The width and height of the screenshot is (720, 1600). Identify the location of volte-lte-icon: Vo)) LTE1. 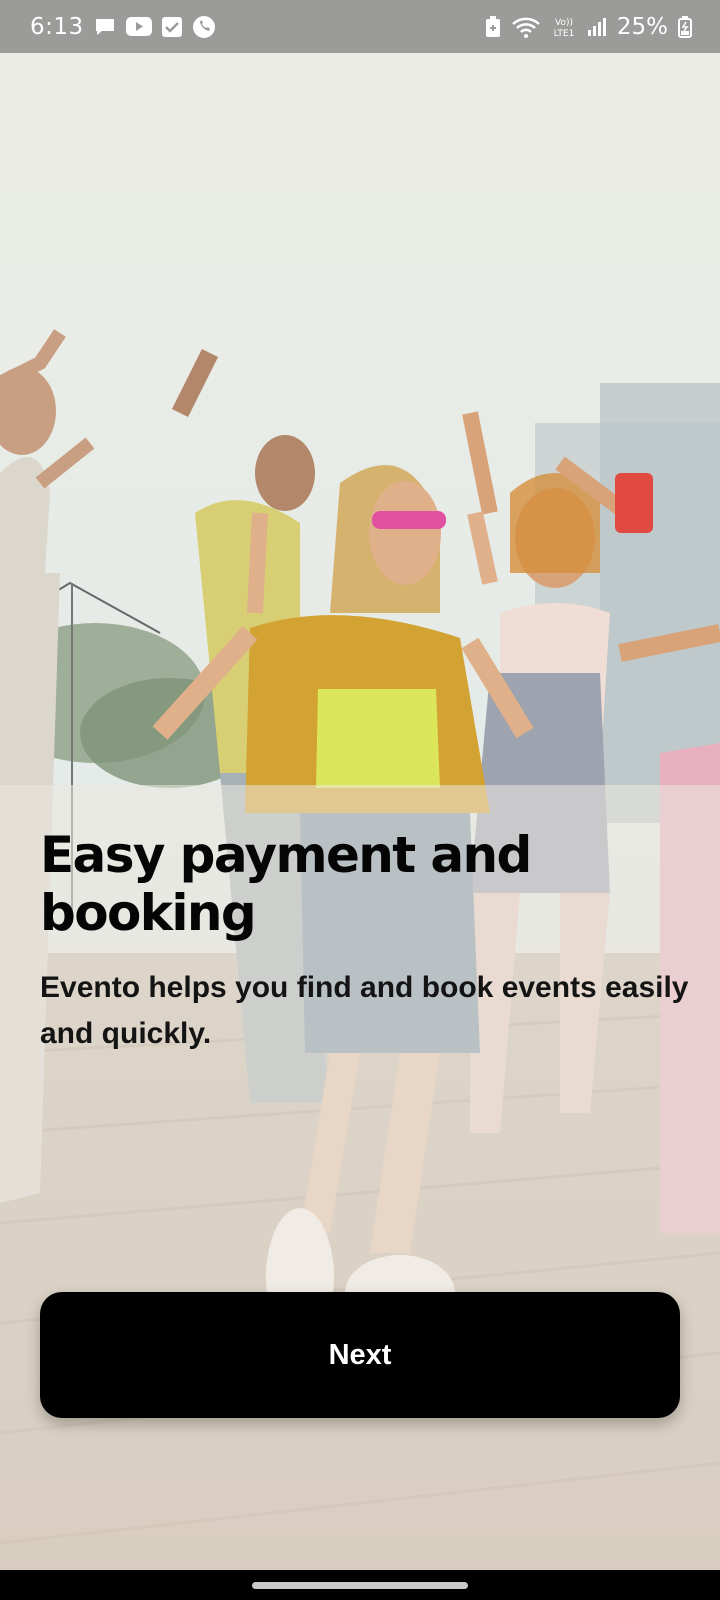
(564, 27).